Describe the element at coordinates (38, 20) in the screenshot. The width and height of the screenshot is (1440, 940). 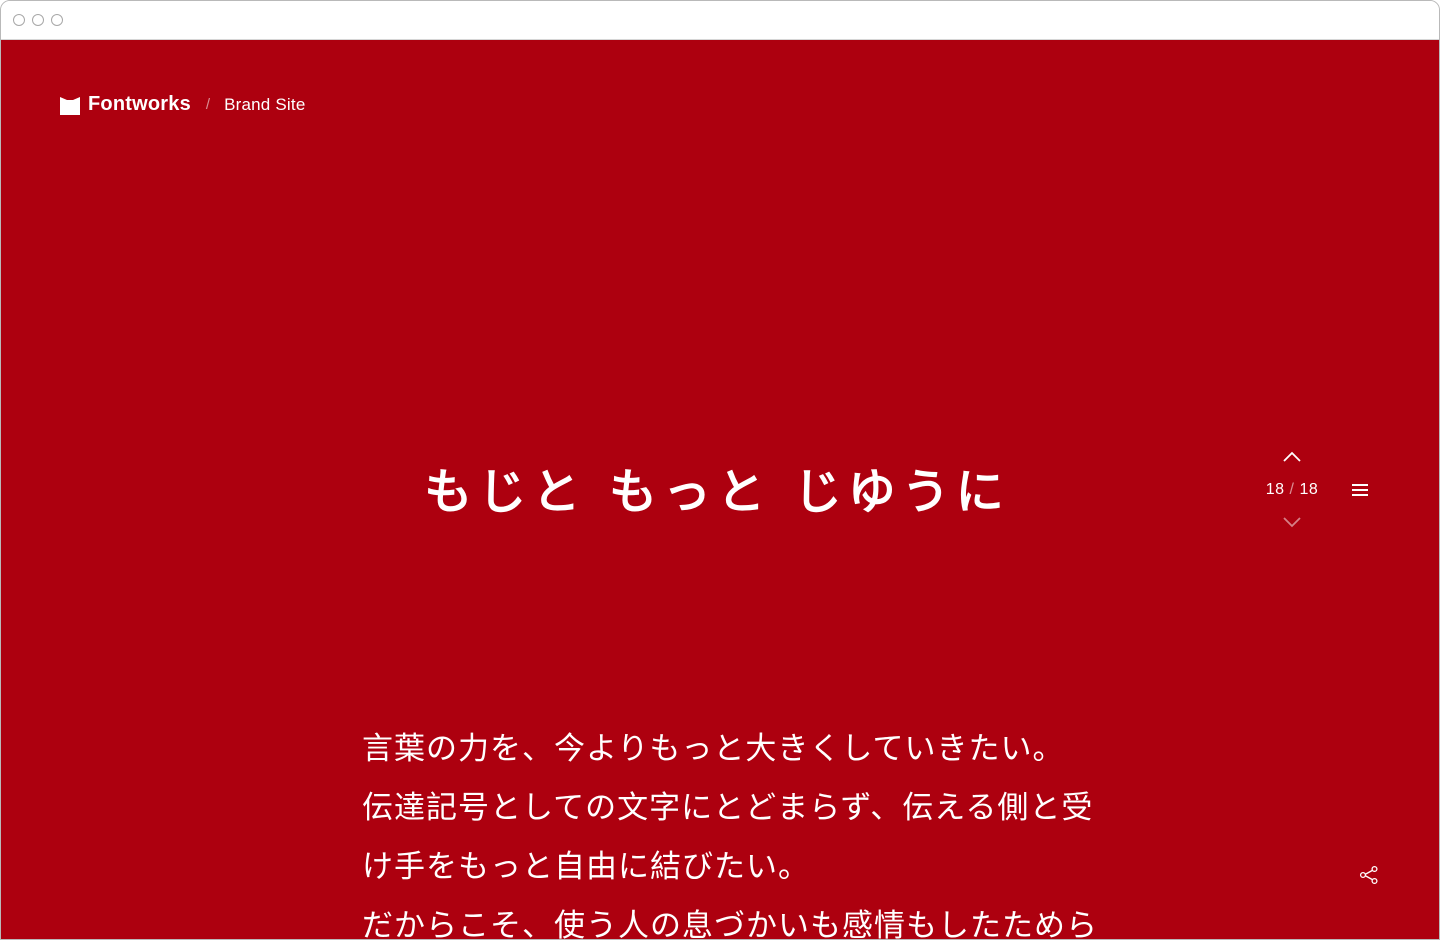
I see `window-minimize-button` at that location.